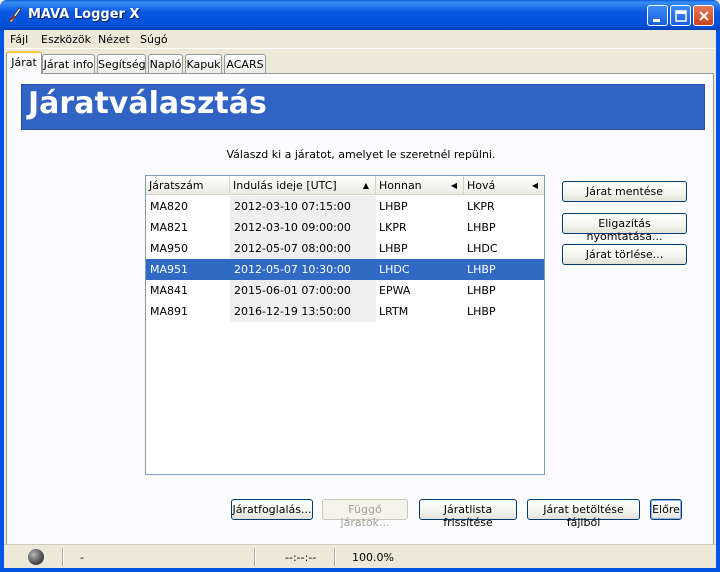  What do you see at coordinates (203, 64) in the screenshot?
I see `tab-kapuk: Kapuk` at bounding box center [203, 64].